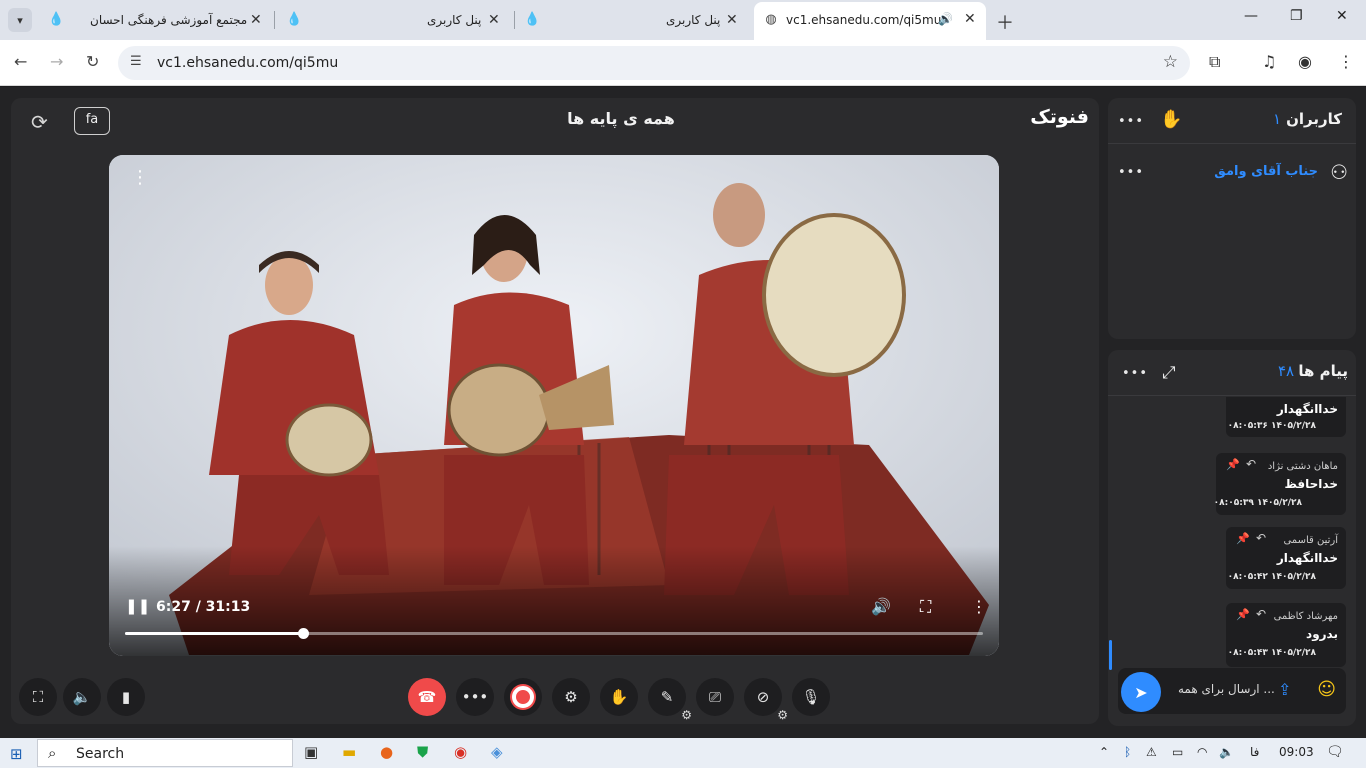 The height and width of the screenshot is (768, 1366). What do you see at coordinates (1170, 62) in the screenshot?
I see `bookmark-star-icon: ☆` at bounding box center [1170, 62].